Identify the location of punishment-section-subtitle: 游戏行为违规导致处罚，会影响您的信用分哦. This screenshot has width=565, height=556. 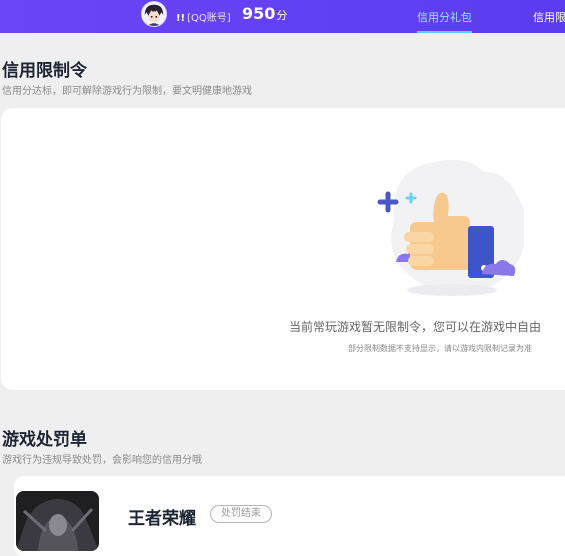
(102, 460).